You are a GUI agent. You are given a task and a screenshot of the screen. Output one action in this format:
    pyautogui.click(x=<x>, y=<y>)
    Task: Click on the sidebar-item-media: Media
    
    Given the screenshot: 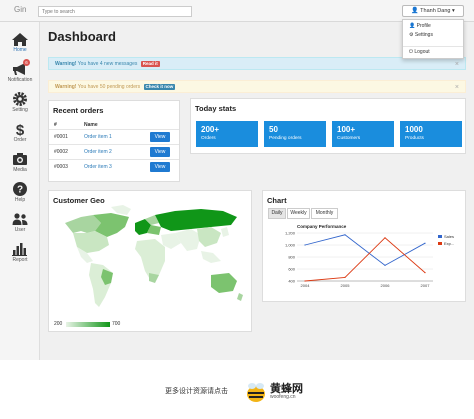 What is the action you would take?
    pyautogui.click(x=20, y=161)
    